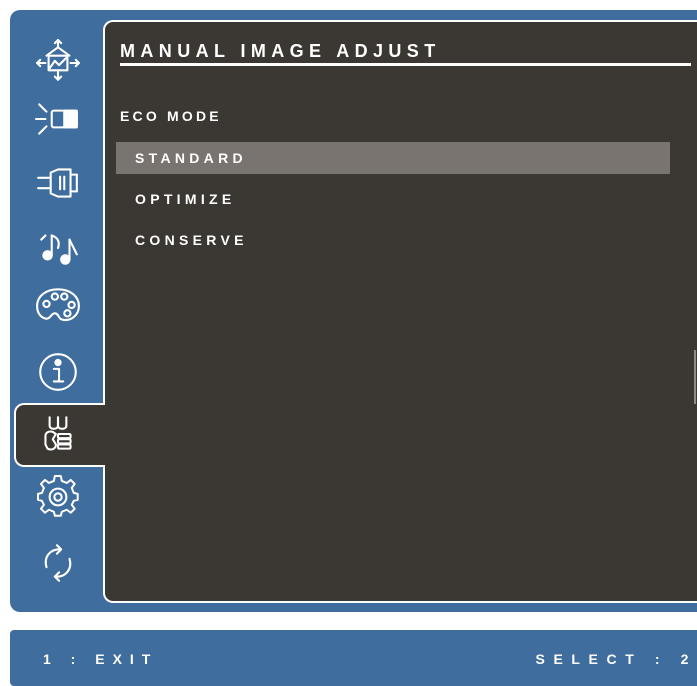  Describe the element at coordinates (58, 497) in the screenshot. I see `setup-gear-icon` at that location.